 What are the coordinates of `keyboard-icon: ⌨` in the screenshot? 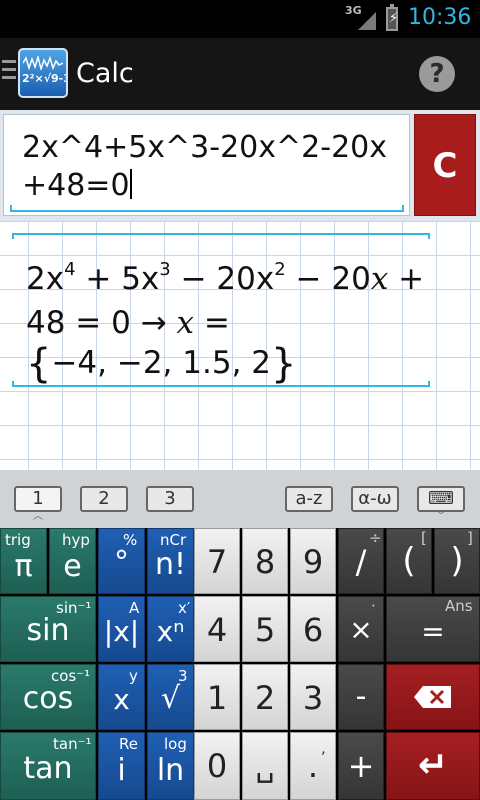 It's located at (441, 498).